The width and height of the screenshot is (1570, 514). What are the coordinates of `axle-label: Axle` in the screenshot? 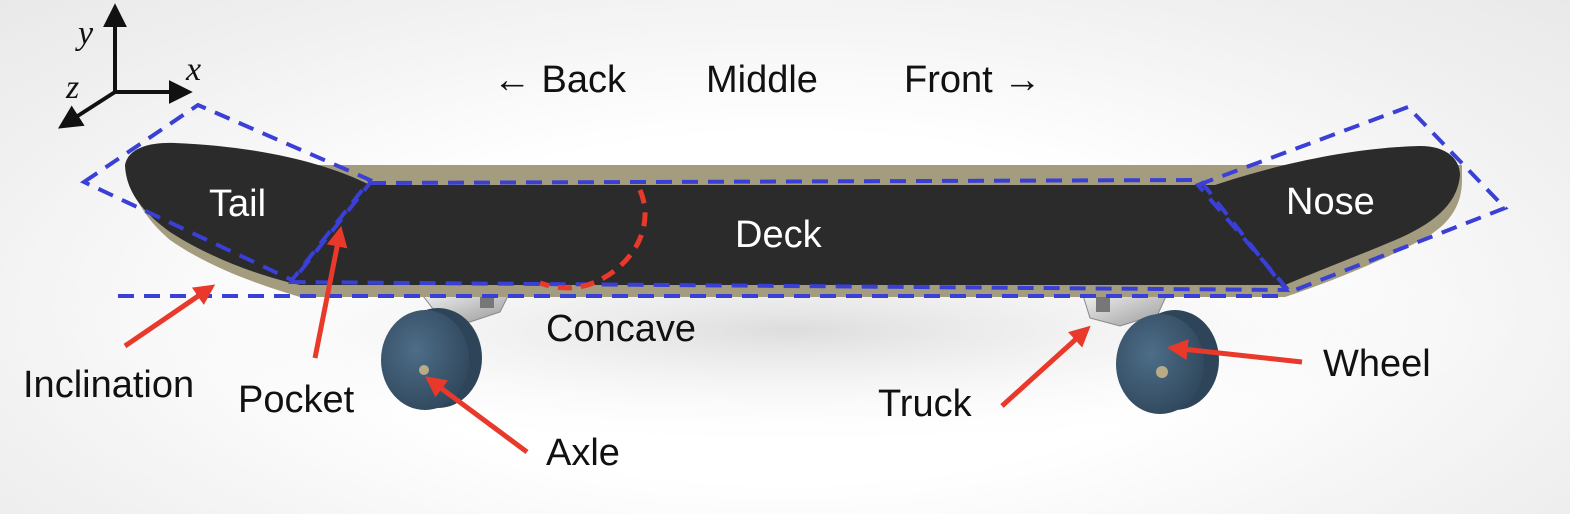 It's located at (583, 453).